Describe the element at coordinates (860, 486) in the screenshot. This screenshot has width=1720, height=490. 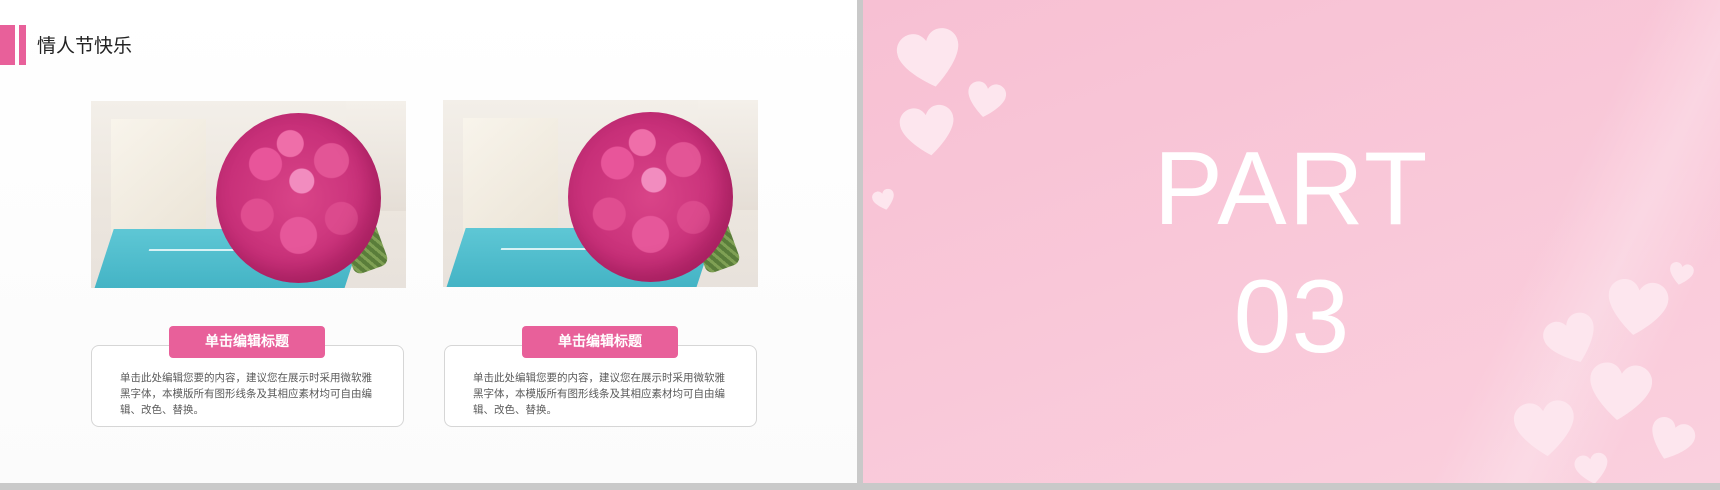
I see `bottom-strip` at that location.